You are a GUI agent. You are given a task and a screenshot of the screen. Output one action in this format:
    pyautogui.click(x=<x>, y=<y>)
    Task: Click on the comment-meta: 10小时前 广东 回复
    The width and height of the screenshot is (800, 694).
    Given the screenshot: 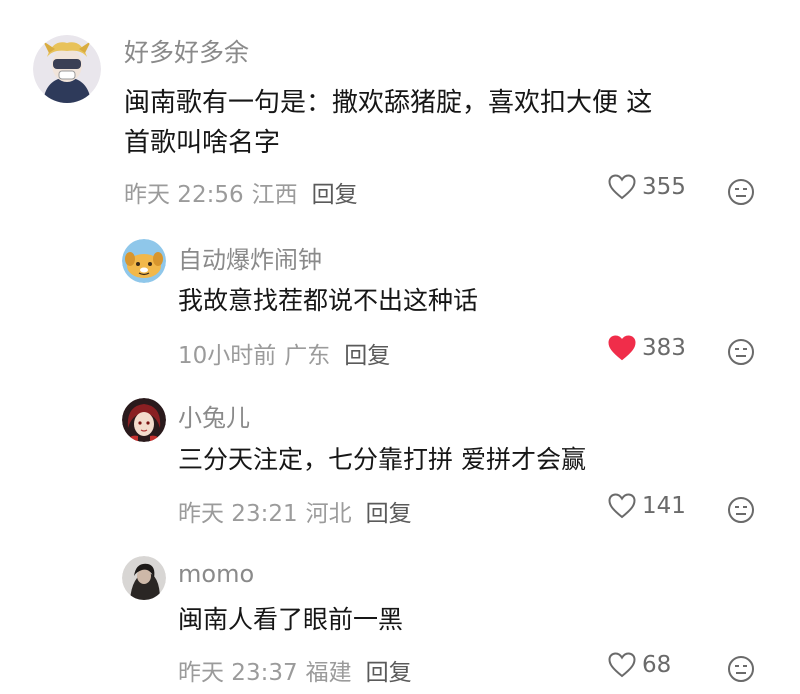 What is the action you would take?
    pyautogui.click(x=284, y=353)
    